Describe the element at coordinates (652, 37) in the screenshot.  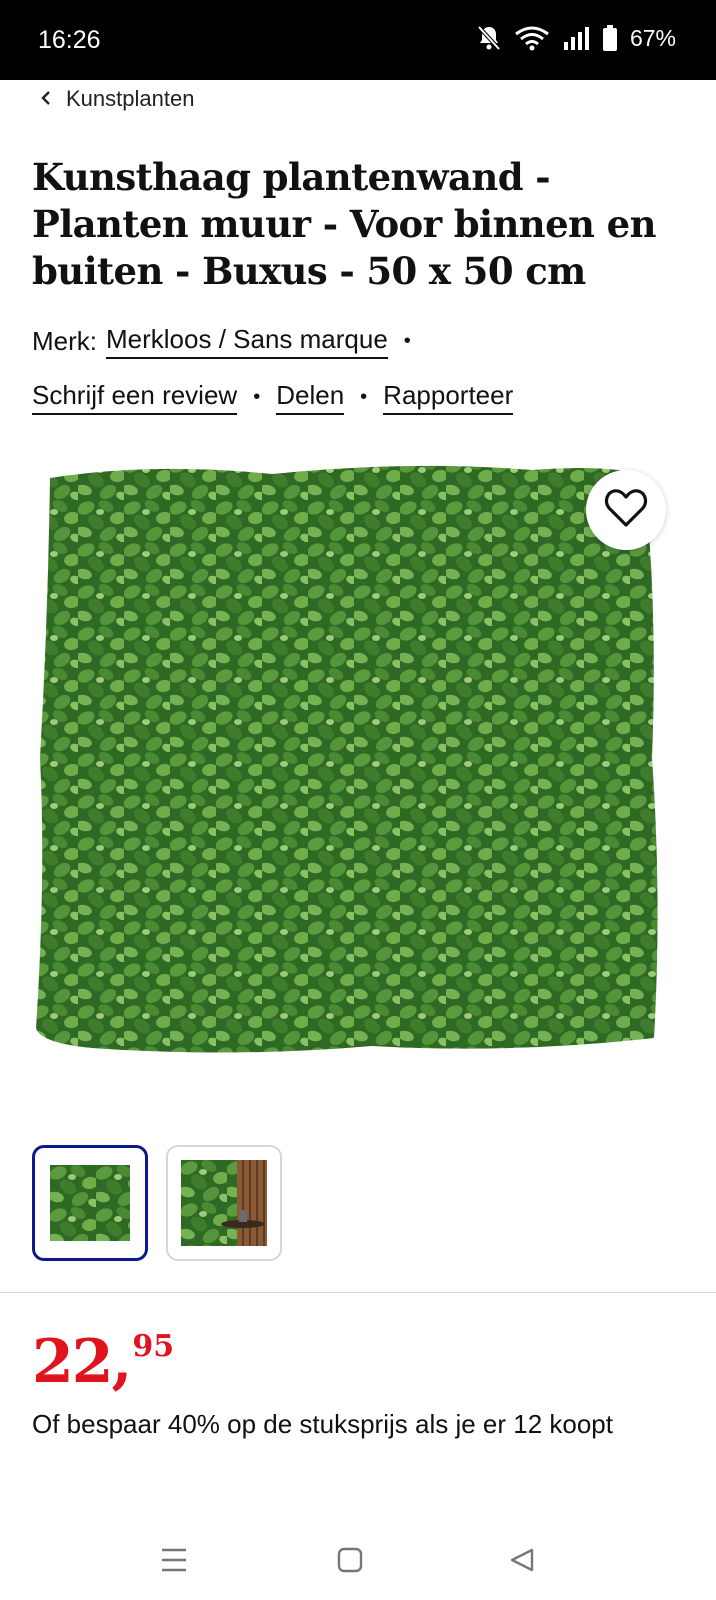
I see `battery-percent: 67%` at that location.